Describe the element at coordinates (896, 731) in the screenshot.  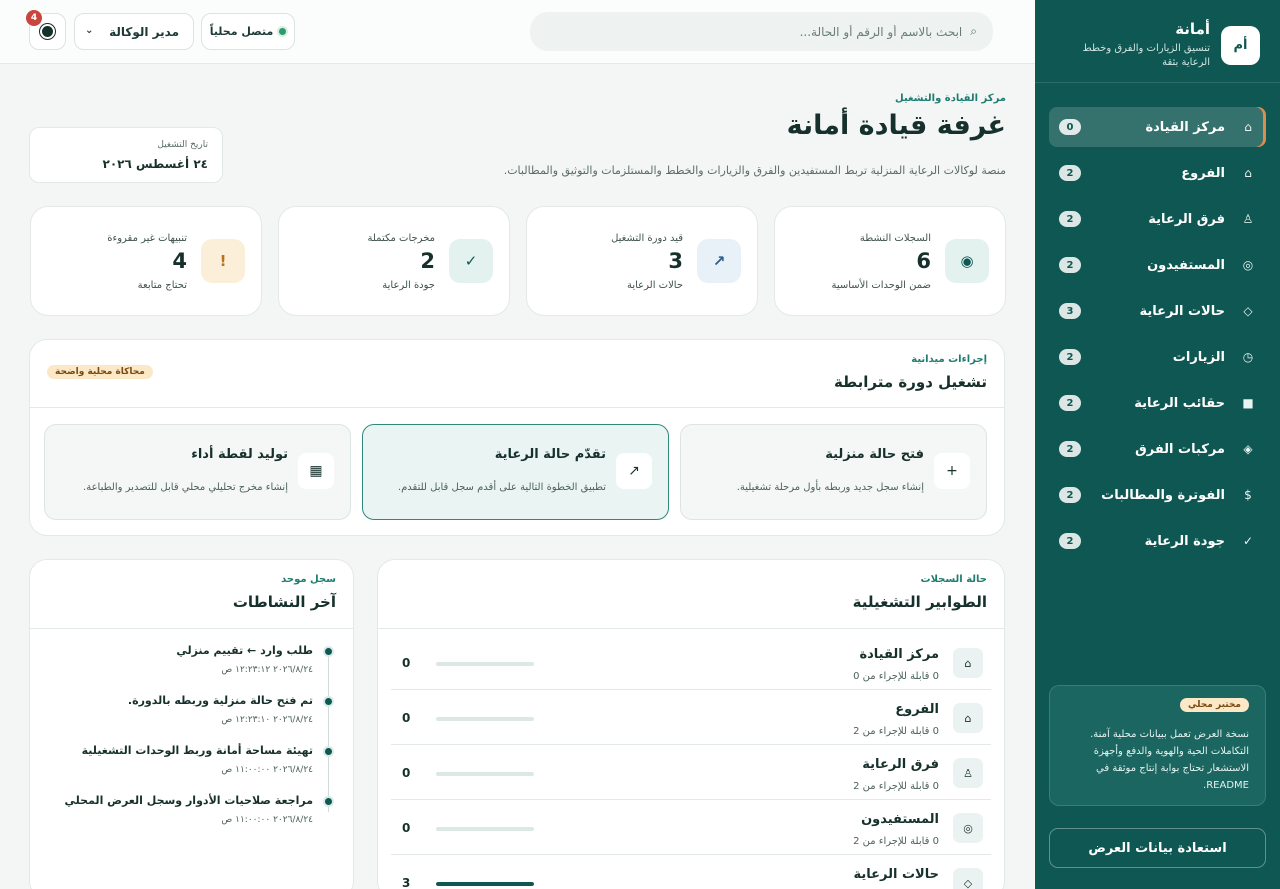
I see `queue-caption: 0 قابلة للإجراء من 2` at that location.